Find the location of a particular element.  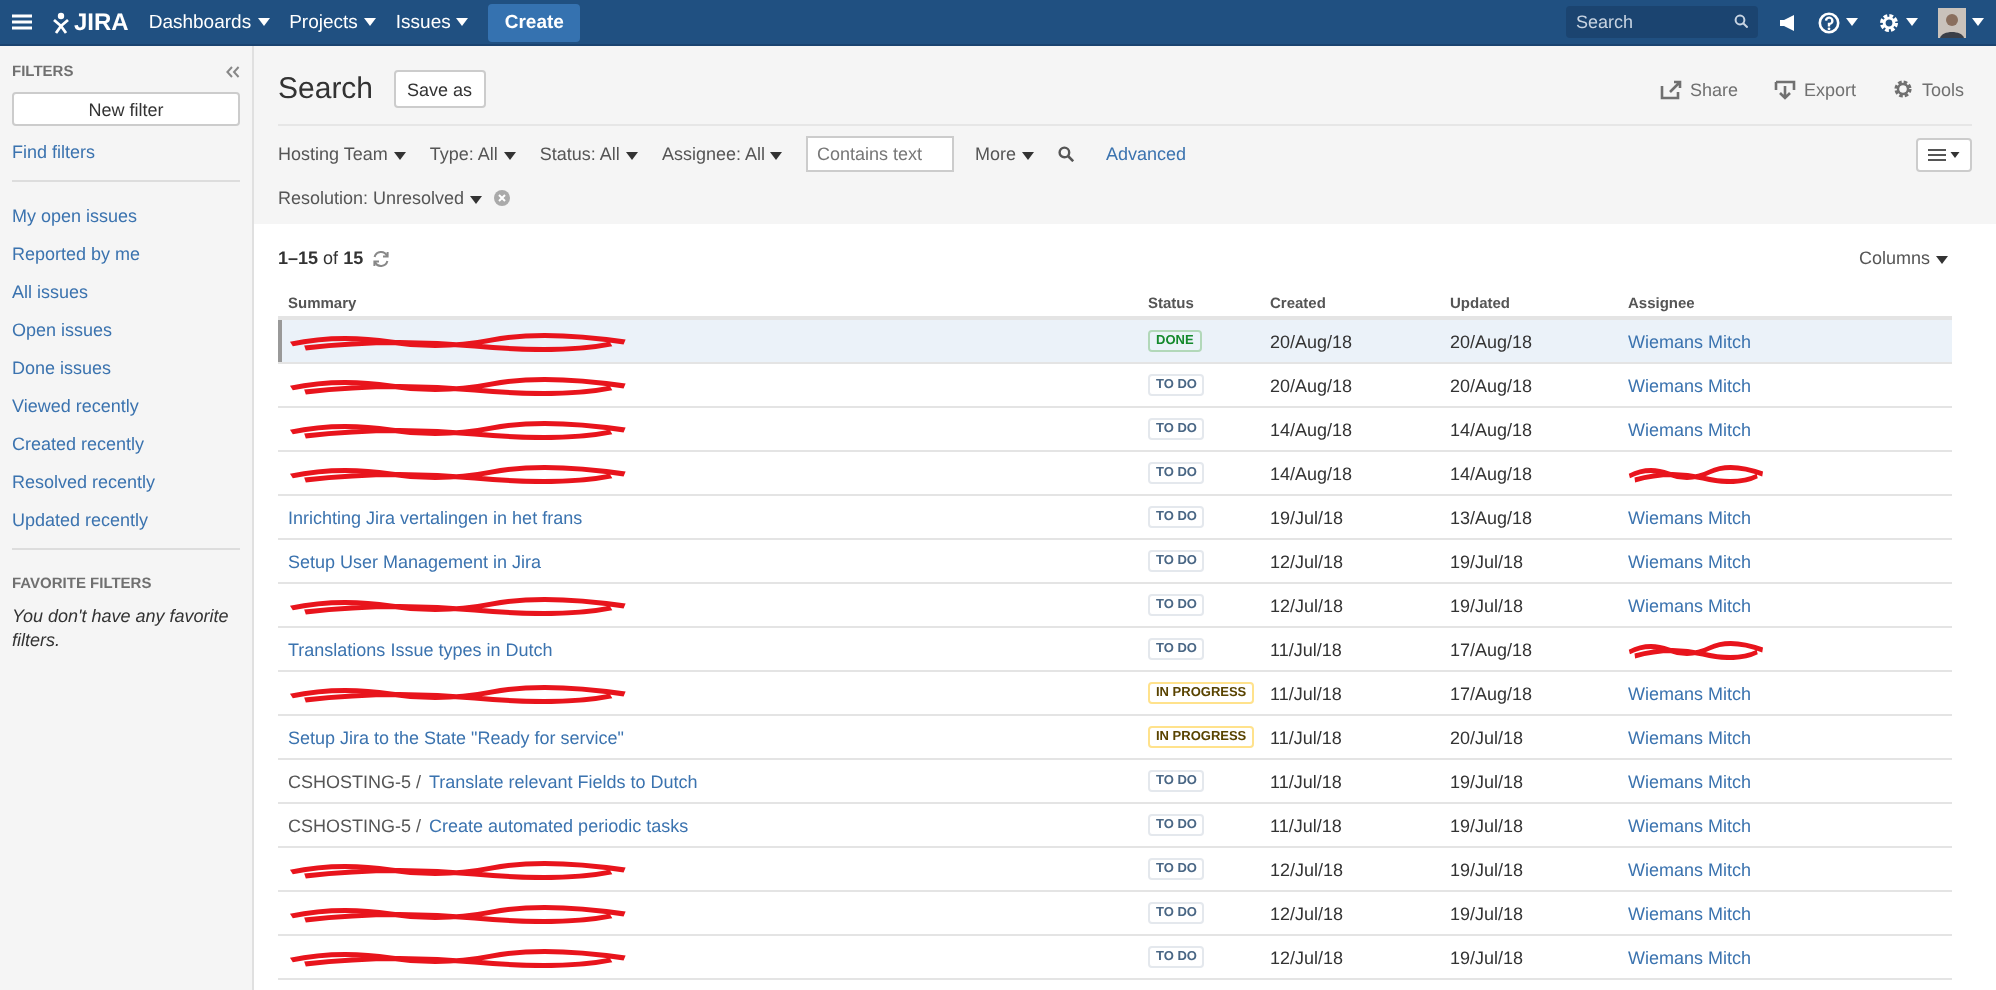

sidebar-item: All issues is located at coordinates (126, 292).